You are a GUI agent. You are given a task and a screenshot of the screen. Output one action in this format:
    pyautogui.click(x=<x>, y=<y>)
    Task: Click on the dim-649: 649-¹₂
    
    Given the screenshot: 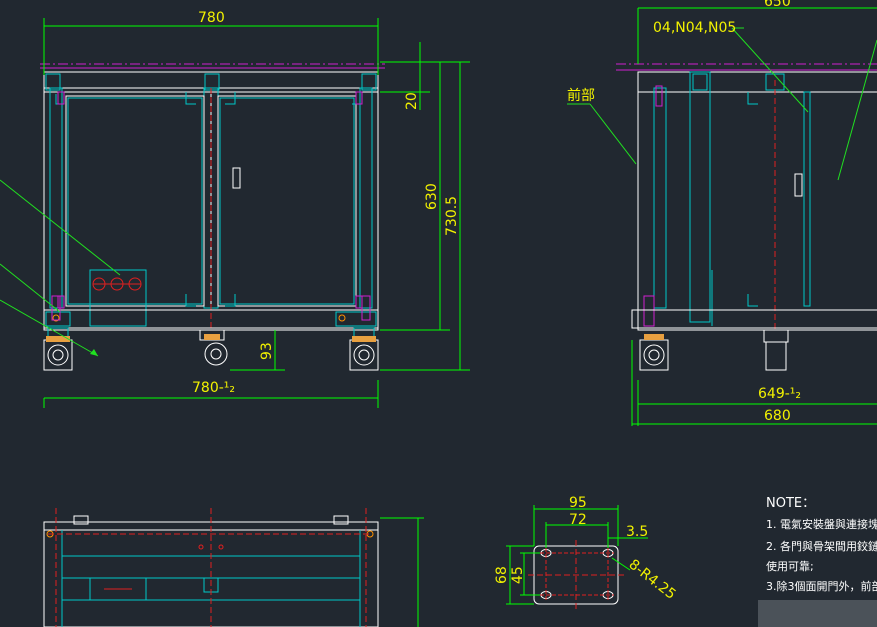 What is the action you would take?
    pyautogui.click(x=779, y=394)
    